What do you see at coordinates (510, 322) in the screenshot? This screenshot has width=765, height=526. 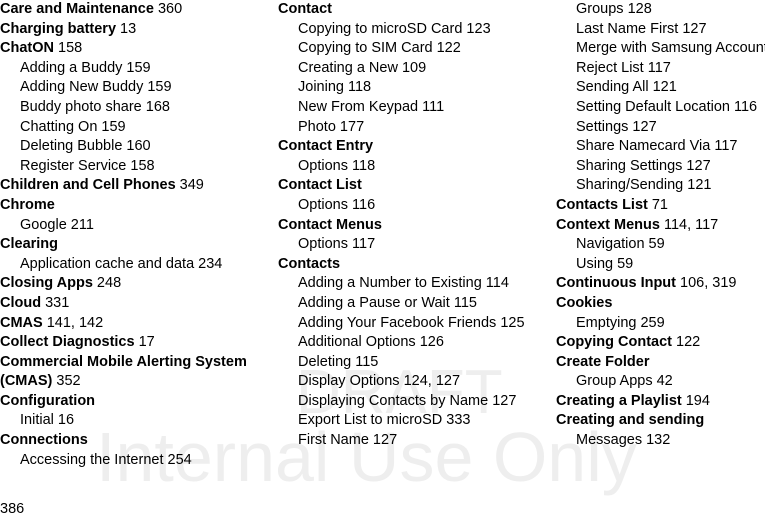 I see `index-entry-pages: 125` at bounding box center [510, 322].